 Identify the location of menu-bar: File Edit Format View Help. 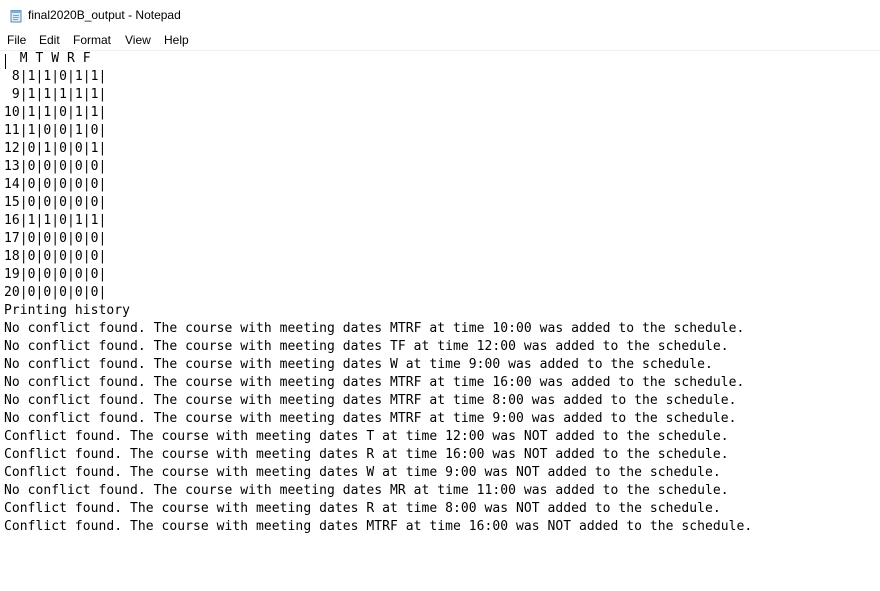
(440, 41).